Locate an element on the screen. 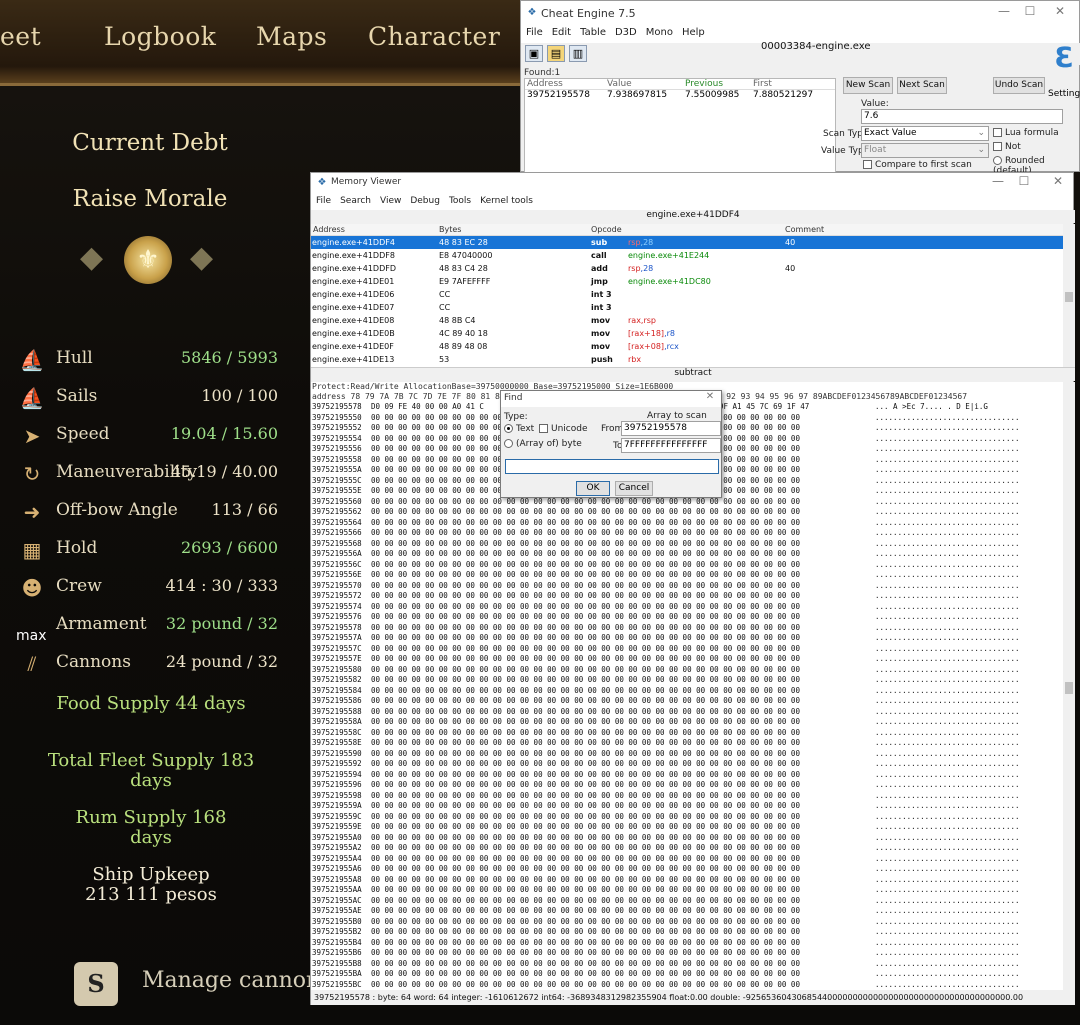 The height and width of the screenshot is (1025, 1080). new-scan-button: New Scan is located at coordinates (868, 85).